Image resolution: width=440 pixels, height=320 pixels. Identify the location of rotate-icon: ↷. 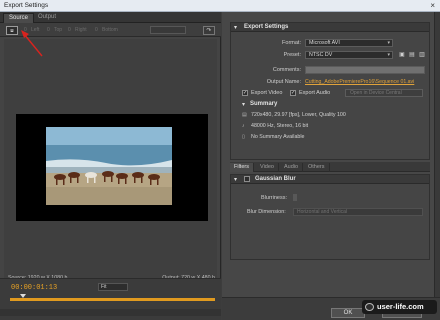
(209, 30).